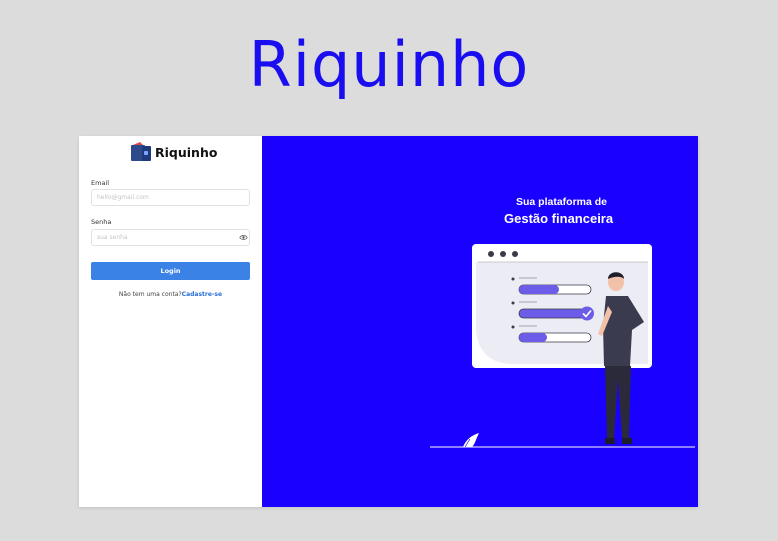  What do you see at coordinates (389, 64) in the screenshot?
I see `hero-title: Riquinho` at bounding box center [389, 64].